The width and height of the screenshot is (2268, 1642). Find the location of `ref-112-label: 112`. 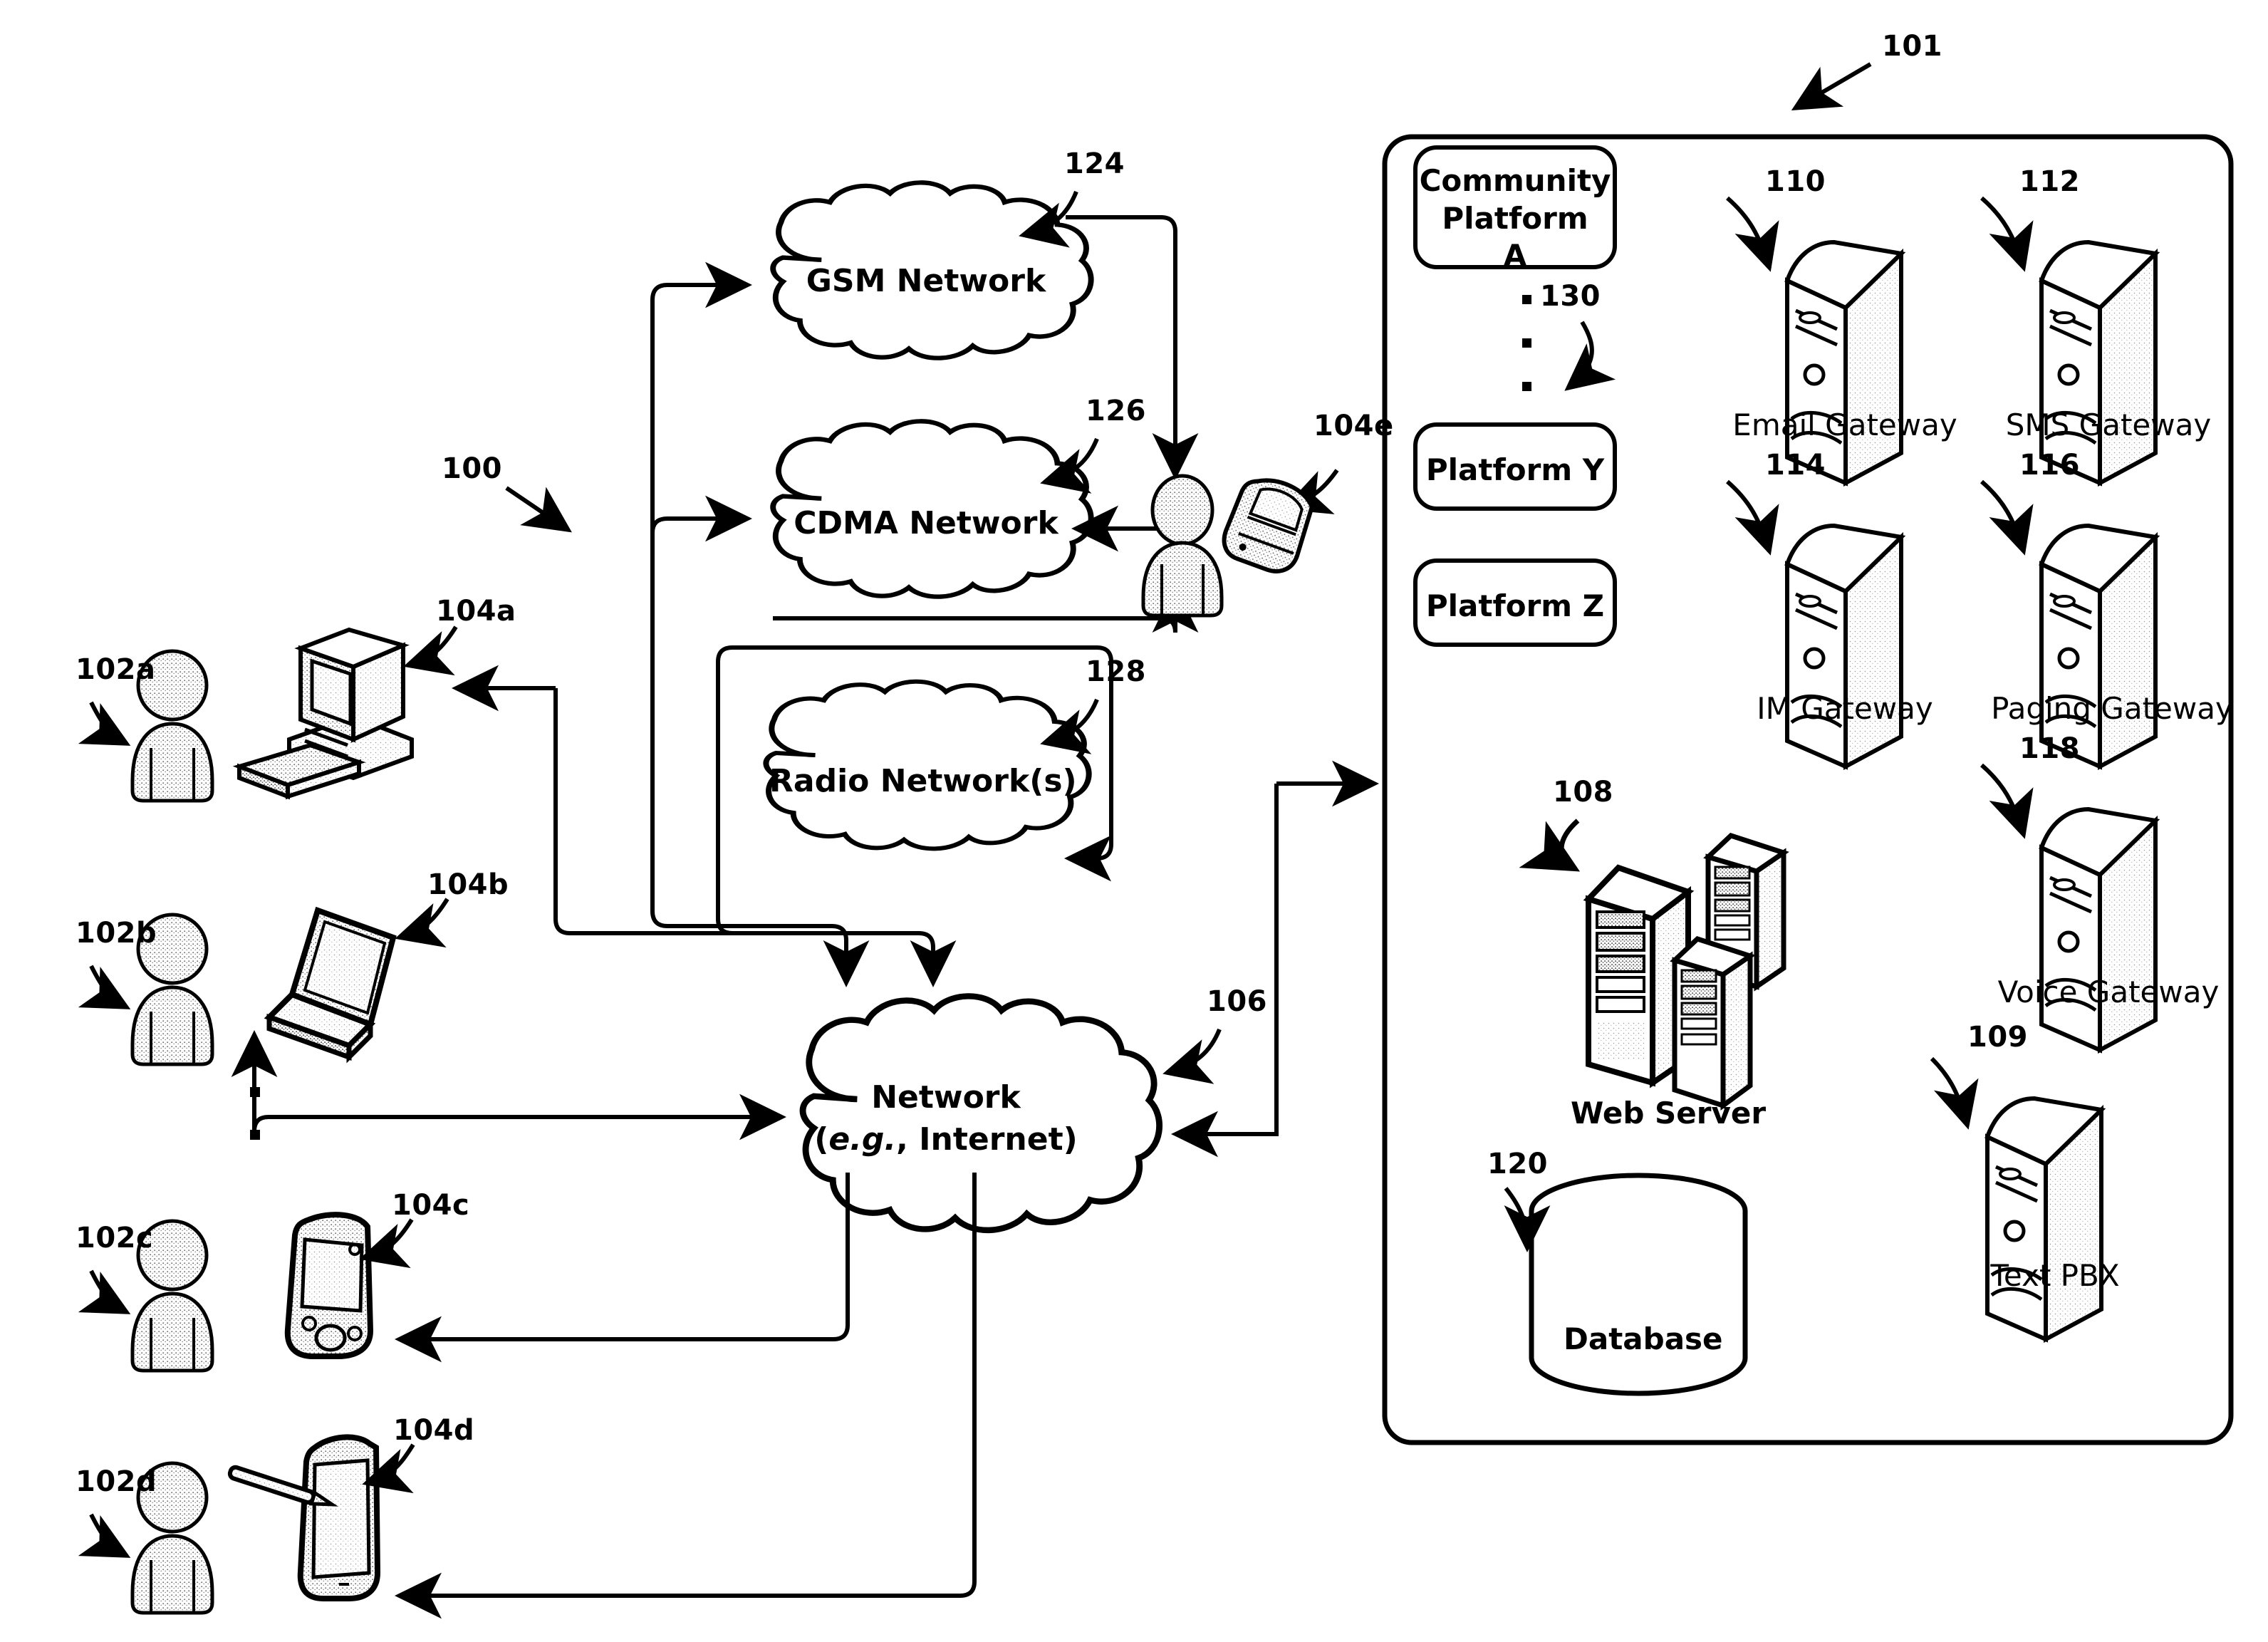

ref-112-label: 112 is located at coordinates (2049, 181).